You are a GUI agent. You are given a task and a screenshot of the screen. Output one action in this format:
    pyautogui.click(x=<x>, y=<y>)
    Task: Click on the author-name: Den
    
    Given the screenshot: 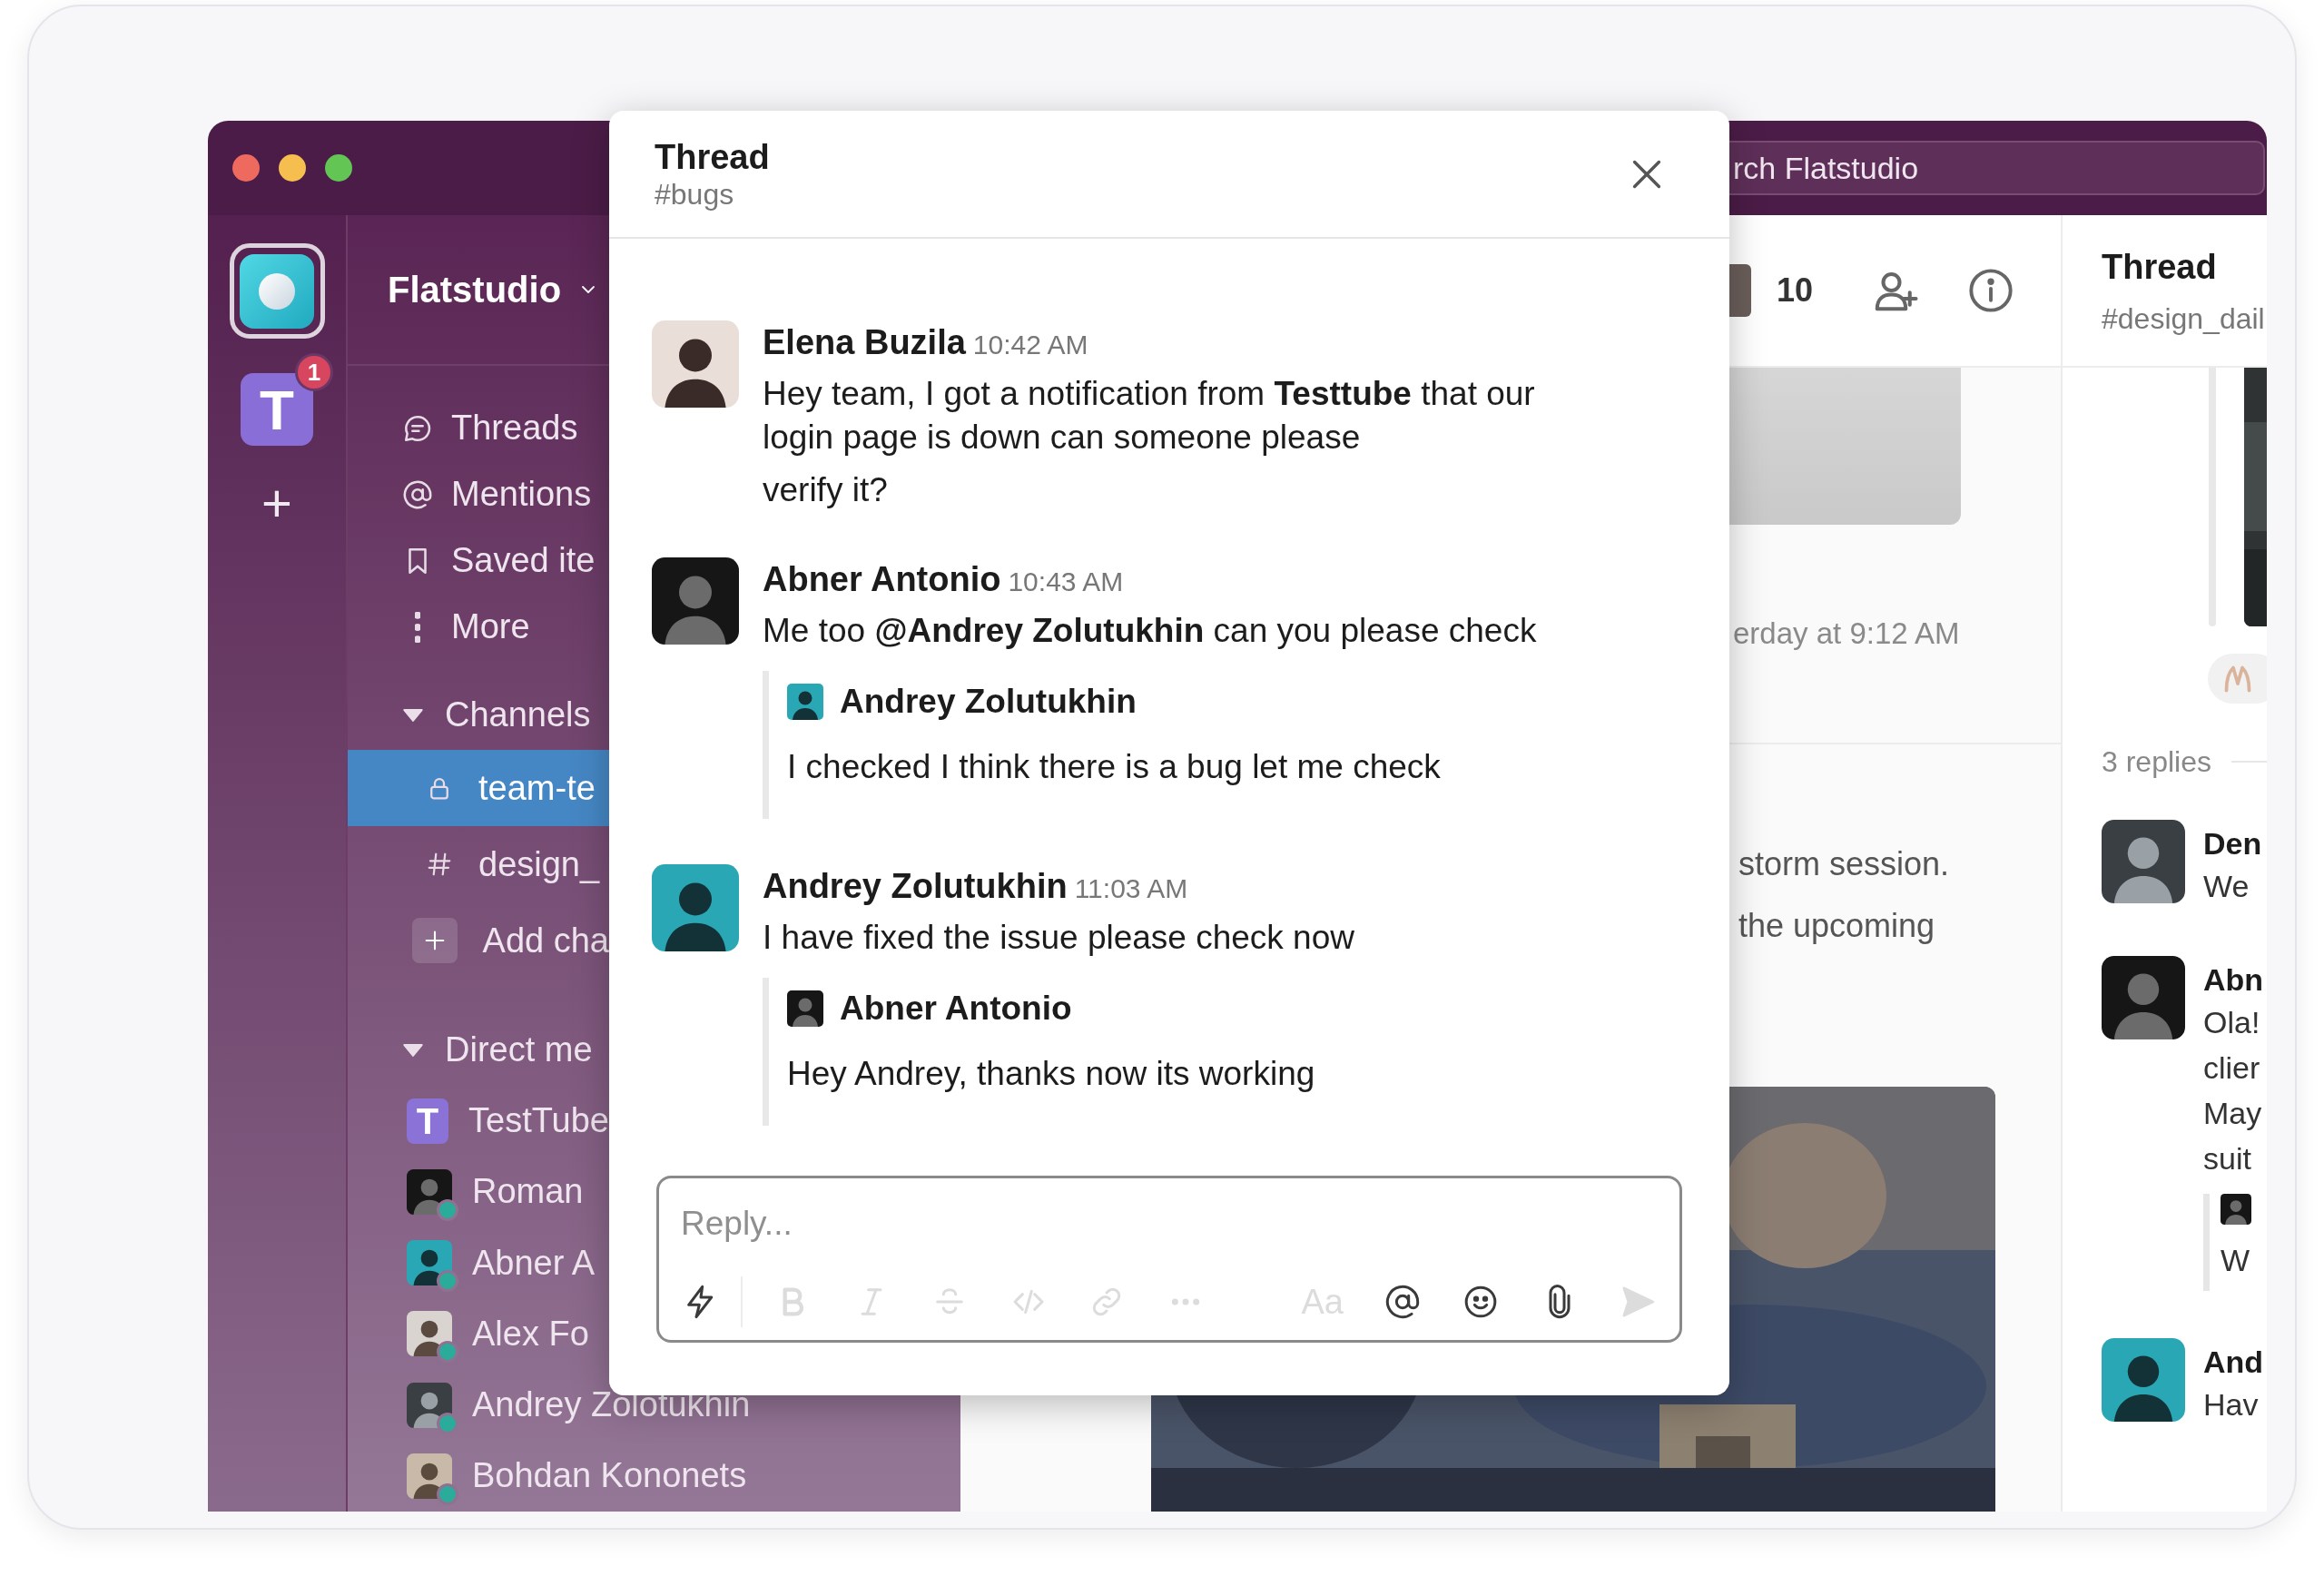 What is the action you would take?
    pyautogui.click(x=2232, y=843)
    